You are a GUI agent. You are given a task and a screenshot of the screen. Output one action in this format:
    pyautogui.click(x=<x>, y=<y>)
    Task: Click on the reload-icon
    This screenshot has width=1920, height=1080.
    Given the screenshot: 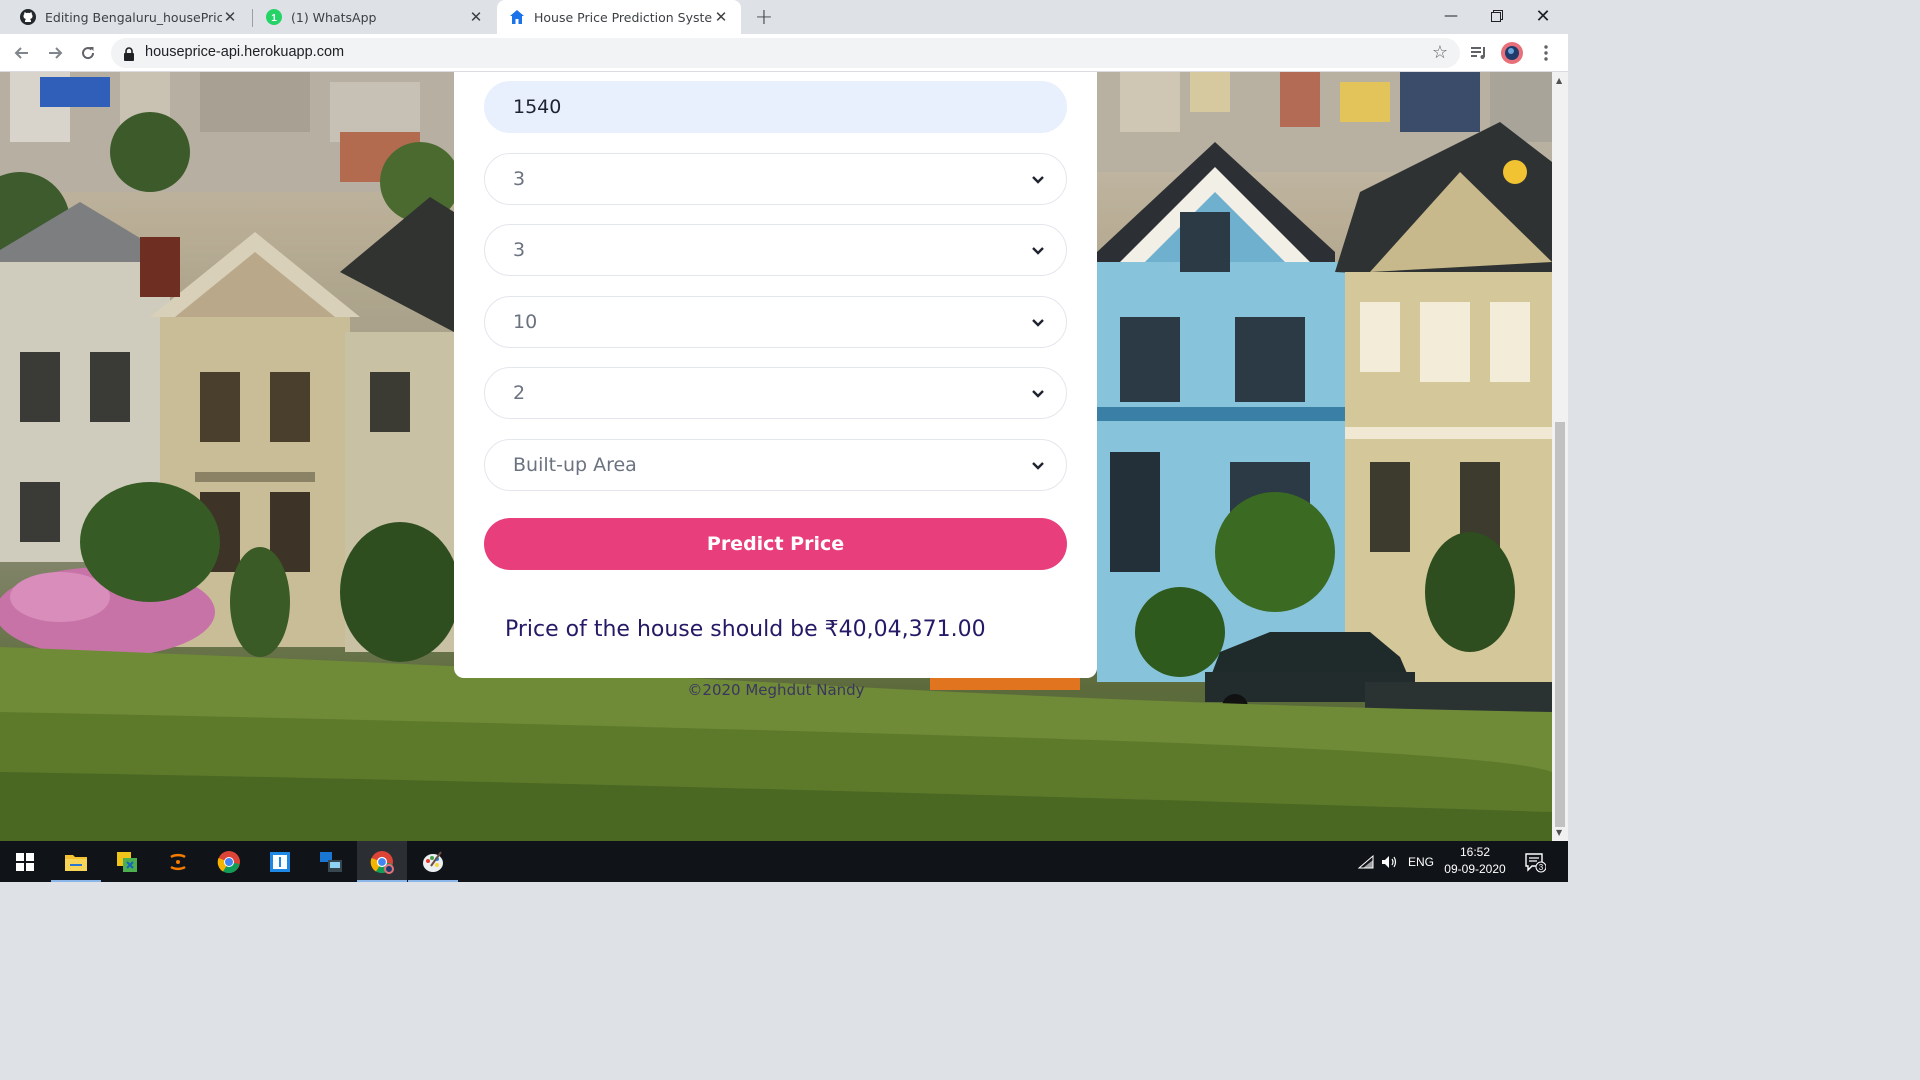 What is the action you would take?
    pyautogui.click(x=88, y=53)
    